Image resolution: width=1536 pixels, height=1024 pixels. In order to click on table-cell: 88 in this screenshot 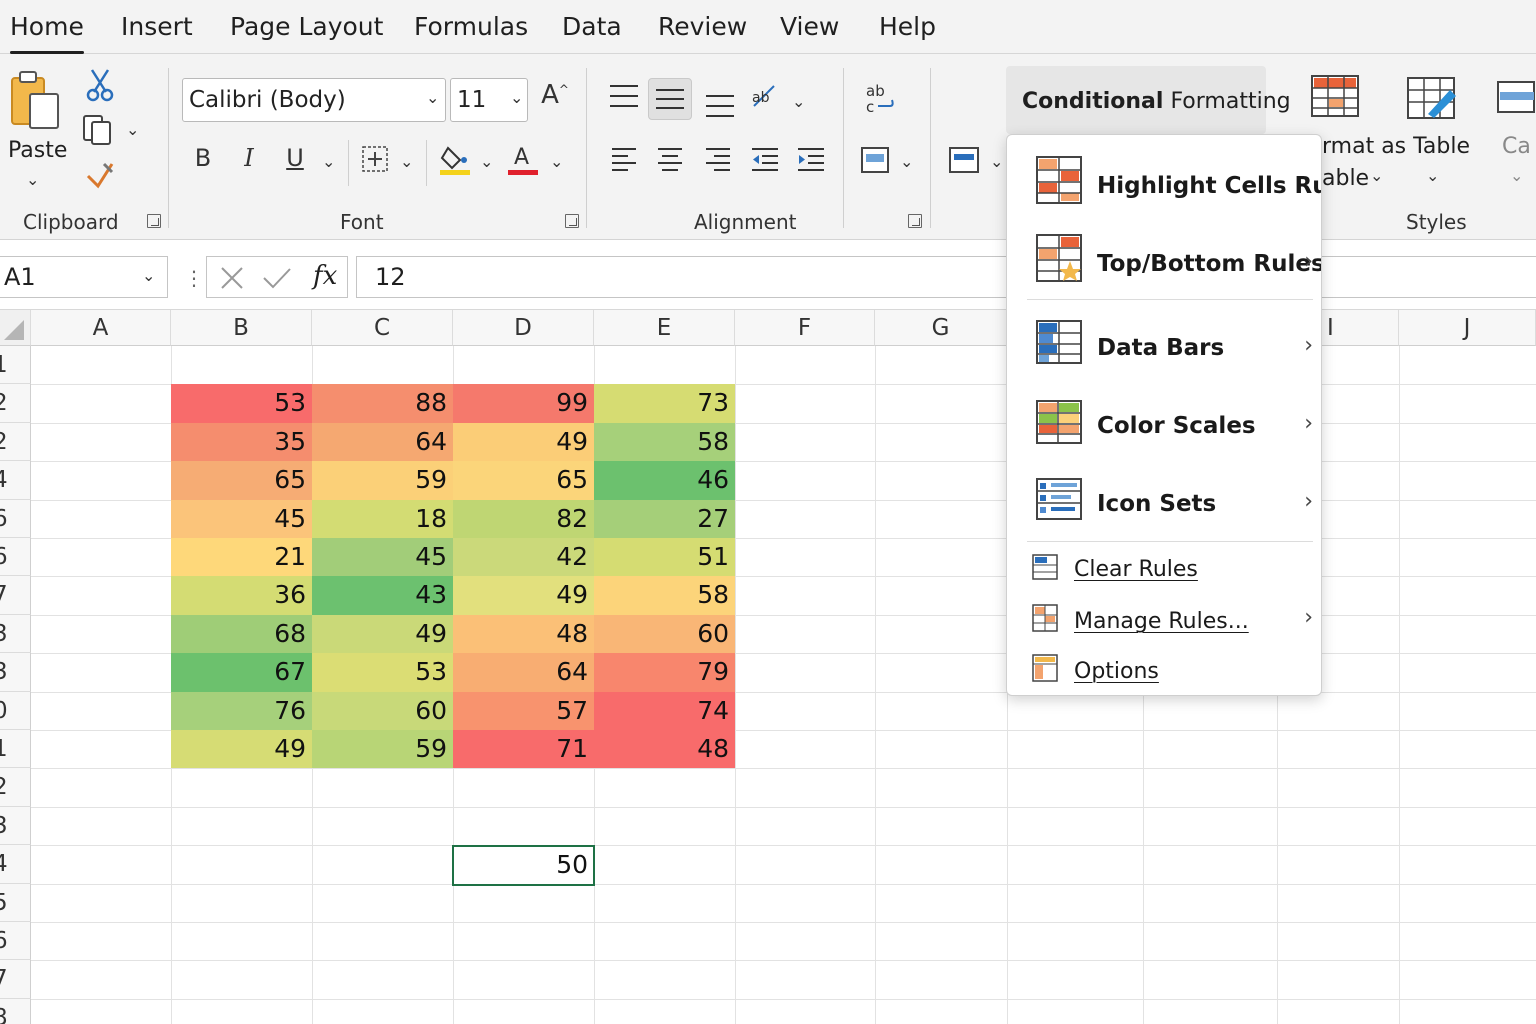, I will do `click(382, 403)`.